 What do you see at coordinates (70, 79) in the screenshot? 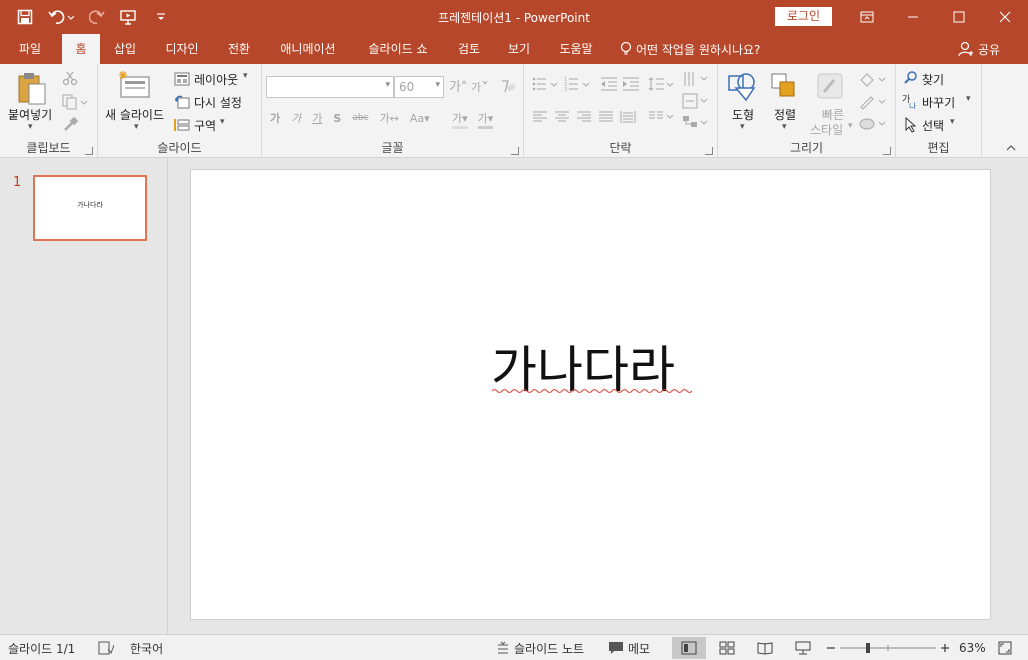
I see `cut-icon` at bounding box center [70, 79].